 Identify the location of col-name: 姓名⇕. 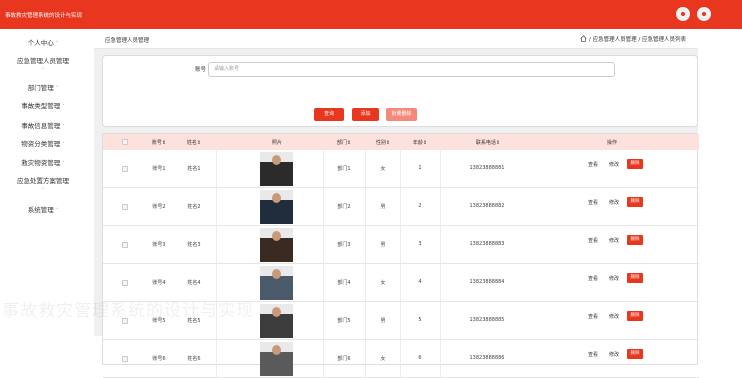
(194, 142).